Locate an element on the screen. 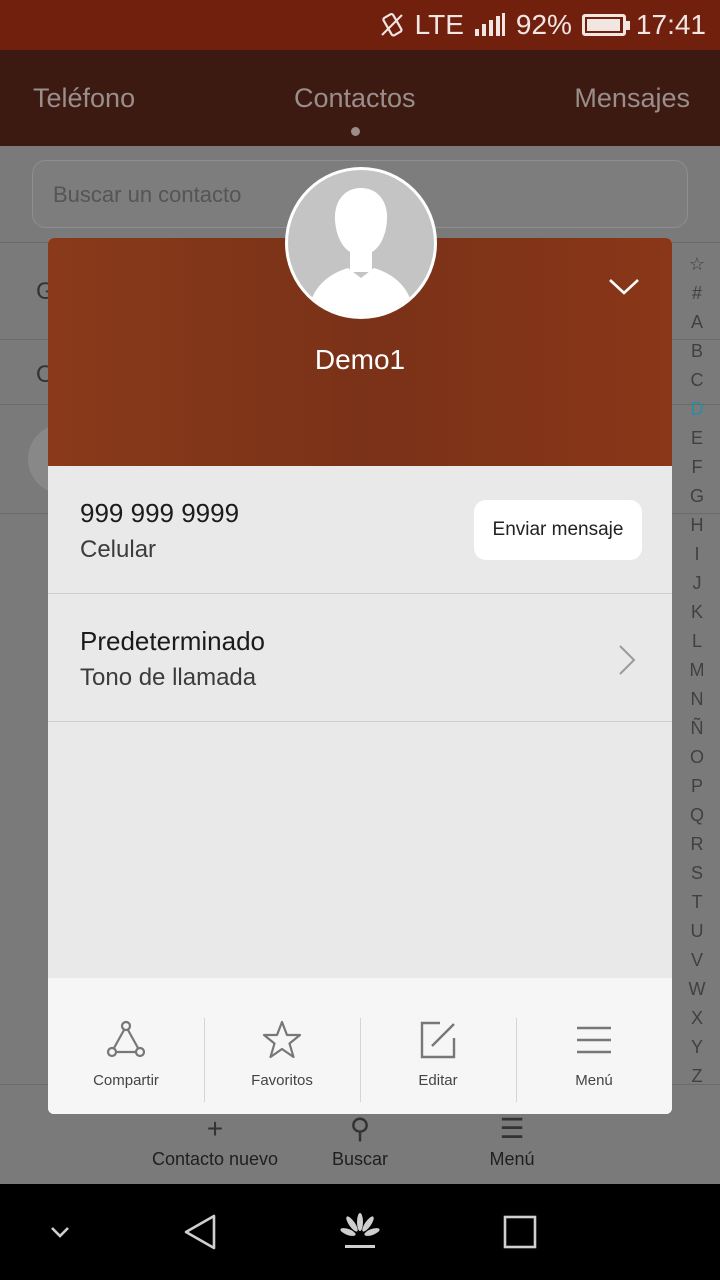 This screenshot has height=1280, width=720. chevron-right-icon is located at coordinates (627, 660).